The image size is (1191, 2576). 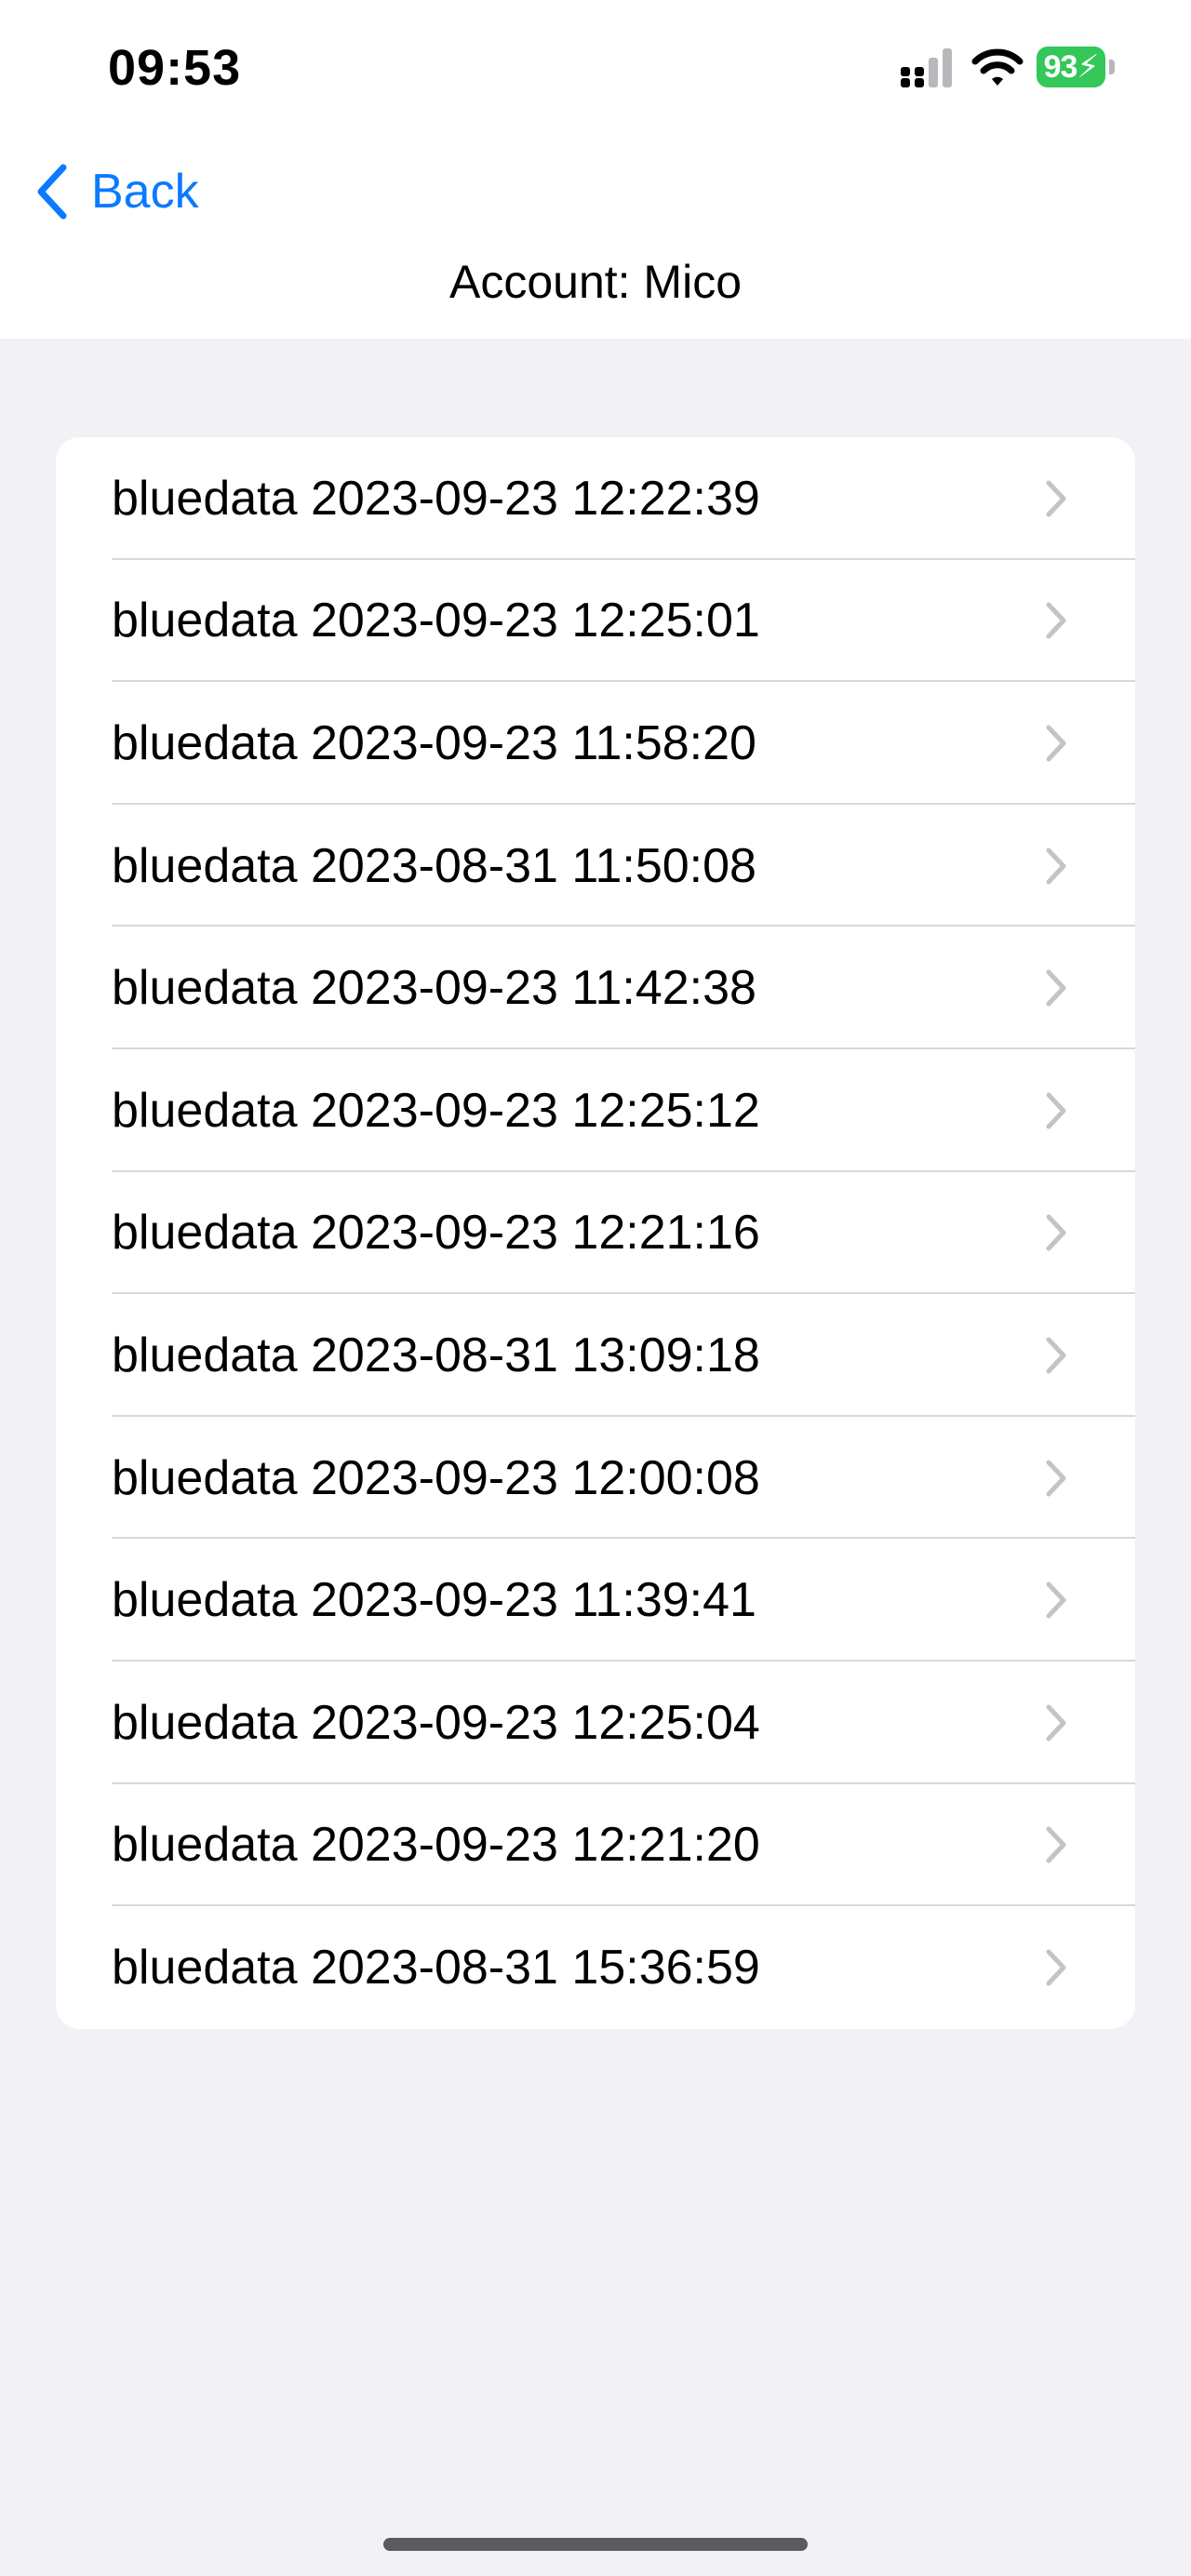 What do you see at coordinates (436, 1355) in the screenshot?
I see `list-item-label: bluedata 2023-08-31 13:09:18` at bounding box center [436, 1355].